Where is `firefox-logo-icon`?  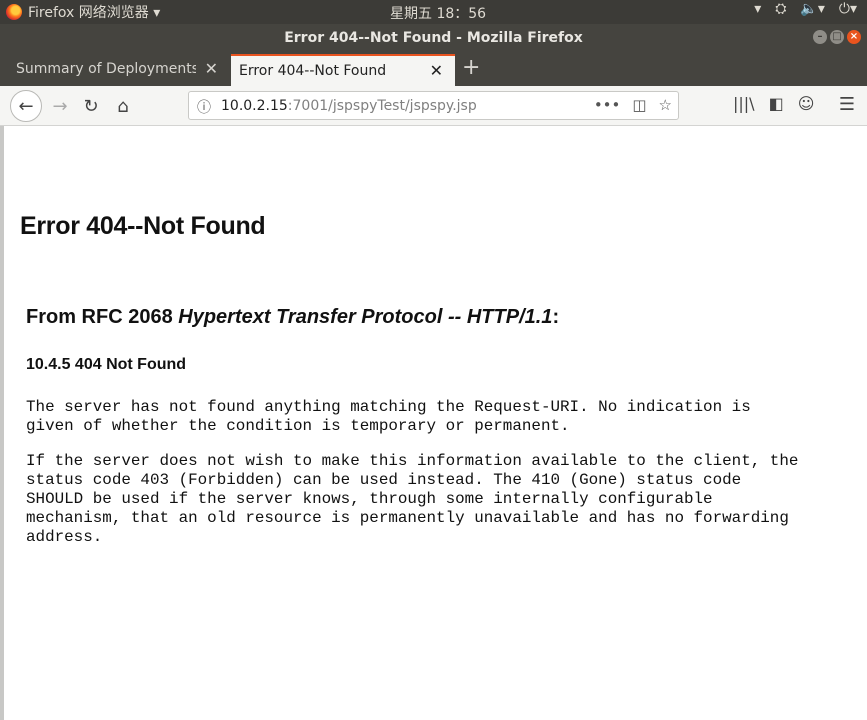
firefox-logo-icon is located at coordinates (14, 12).